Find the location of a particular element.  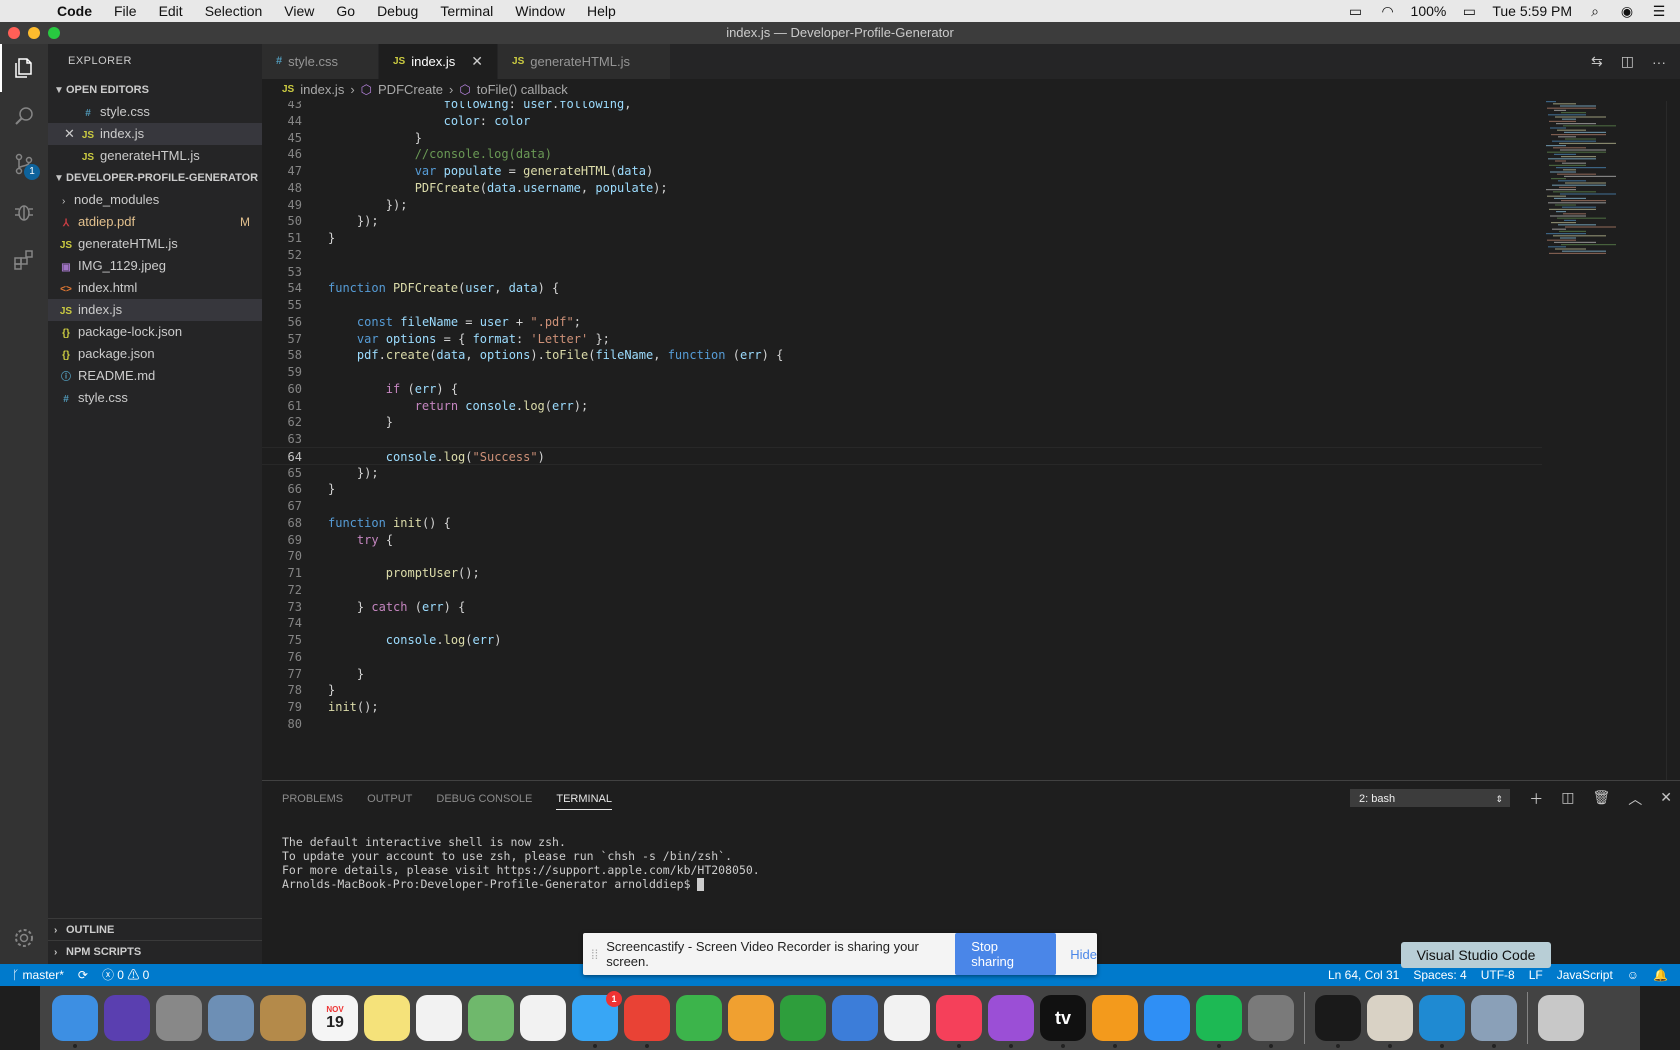

menu-window: Window is located at coordinates (540, 11).